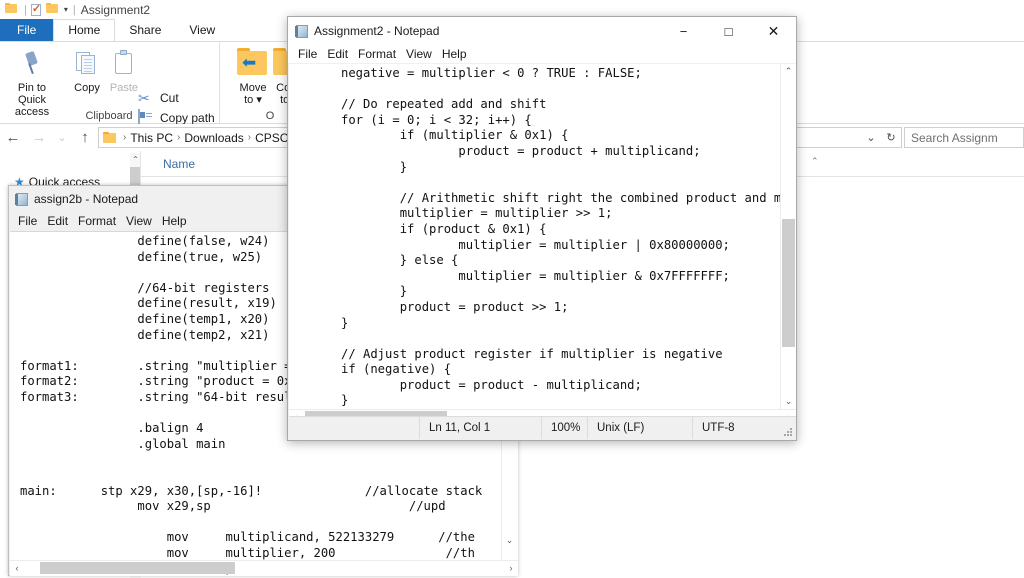 This screenshot has height=578, width=1024. I want to click on assignment2-title: Assignment2 - Notepad, so click(377, 31).